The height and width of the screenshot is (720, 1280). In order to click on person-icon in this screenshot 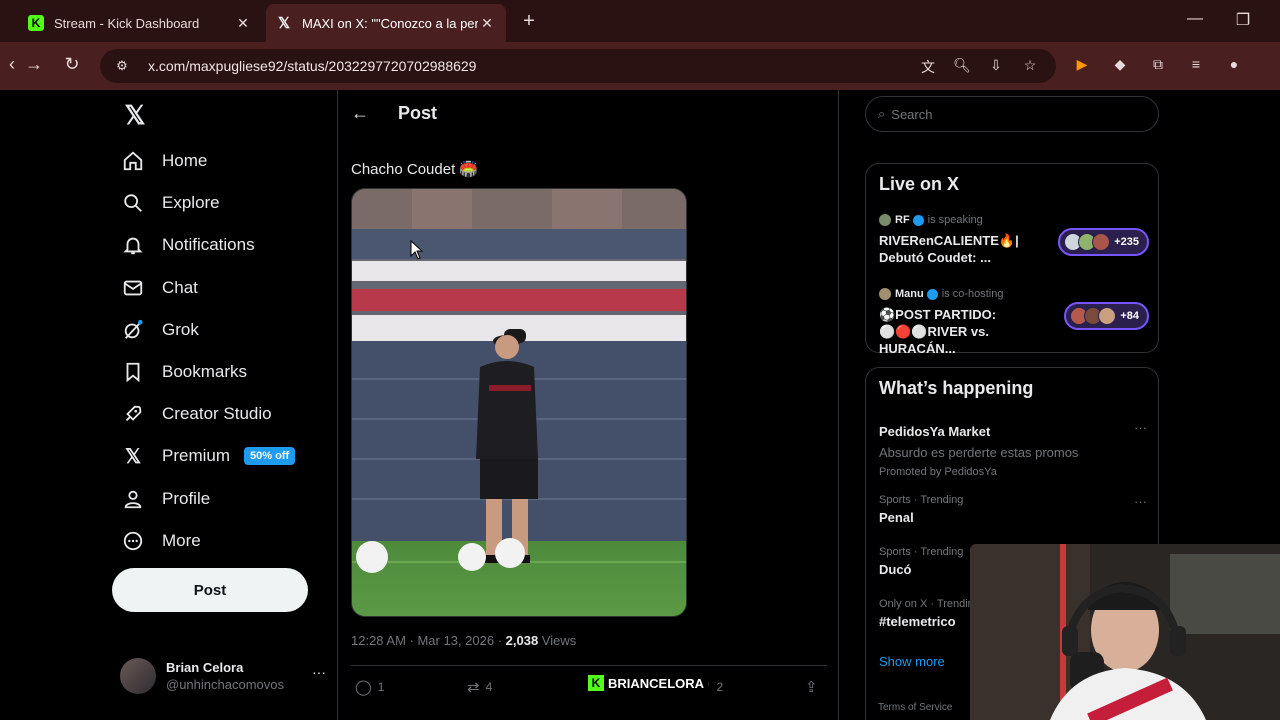, I will do `click(133, 499)`.